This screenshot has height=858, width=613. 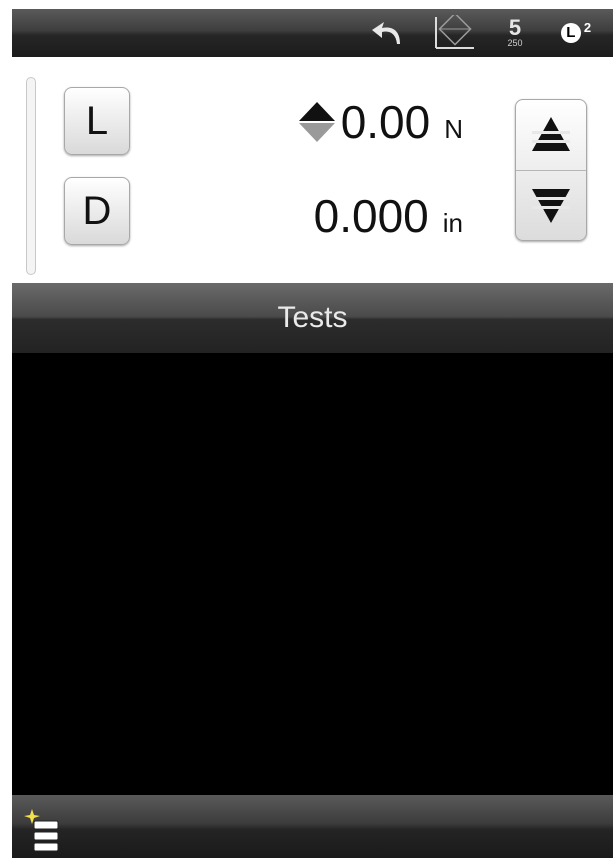 I want to click on displacement-unit: in, so click(x=452, y=223).